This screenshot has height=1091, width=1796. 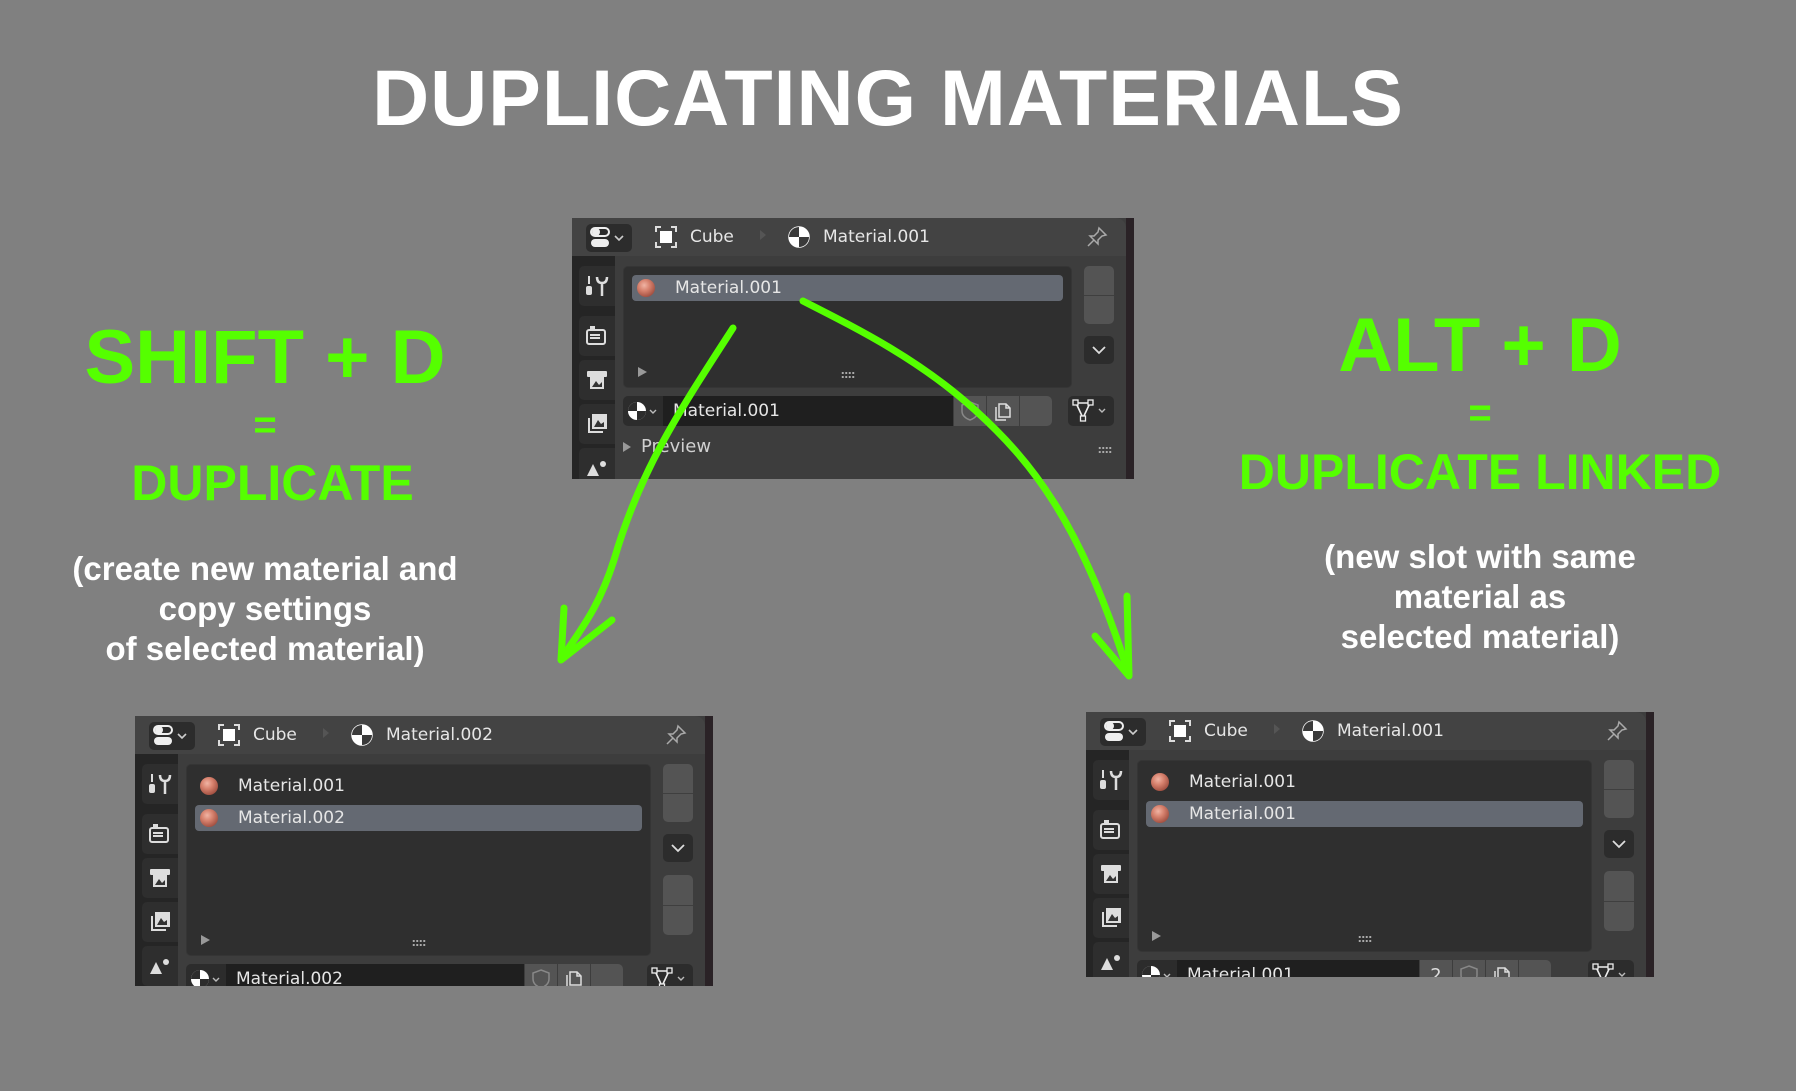 What do you see at coordinates (1435, 968) in the screenshot?
I see `user-count-button: 2` at bounding box center [1435, 968].